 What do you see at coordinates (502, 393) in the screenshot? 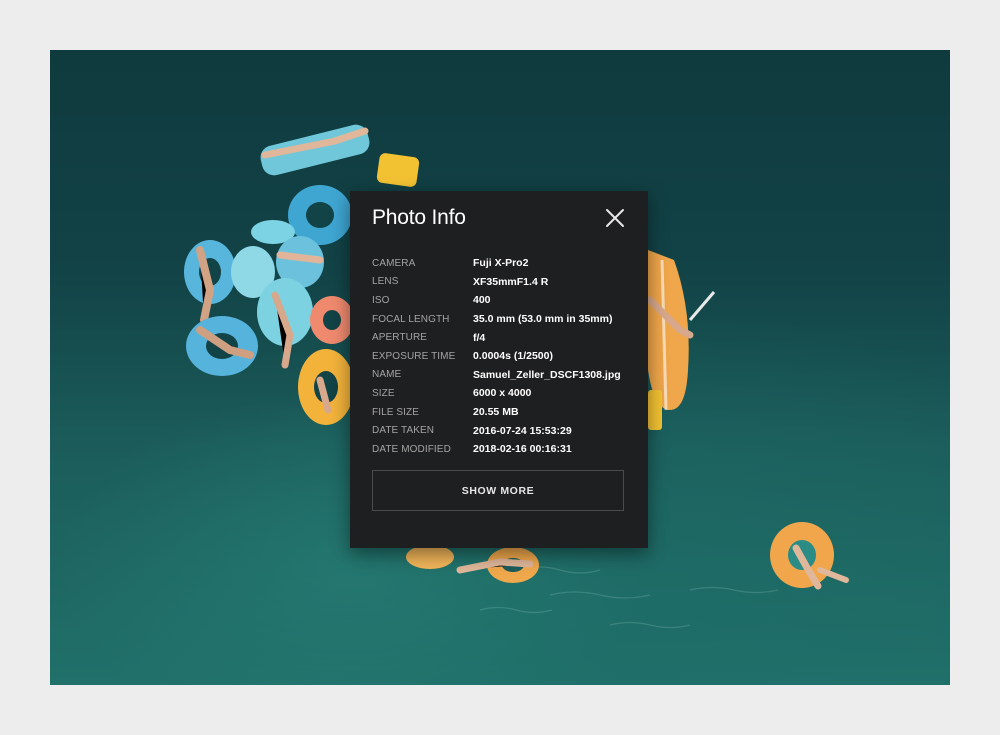
I see `info-value: 6000 x 4000` at bounding box center [502, 393].